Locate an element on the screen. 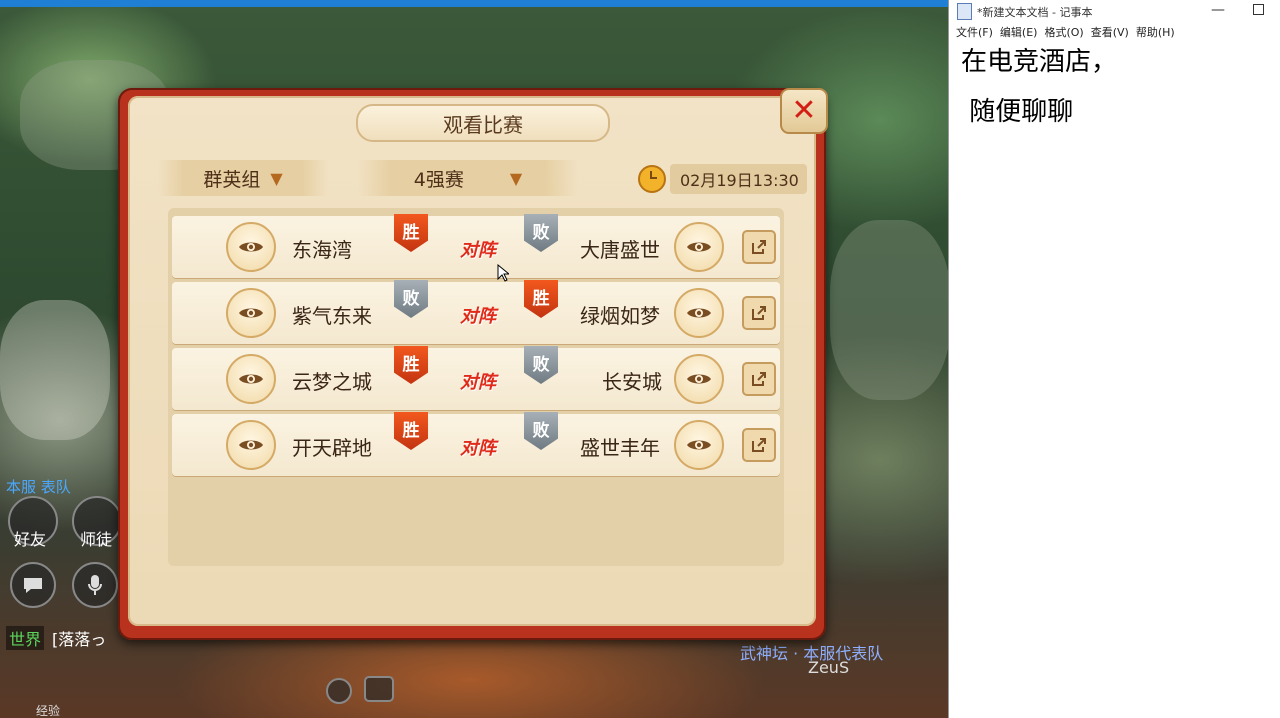 Image resolution: width=1280 pixels, height=718 pixels. maximize-icon is located at coordinates (1258, 9).